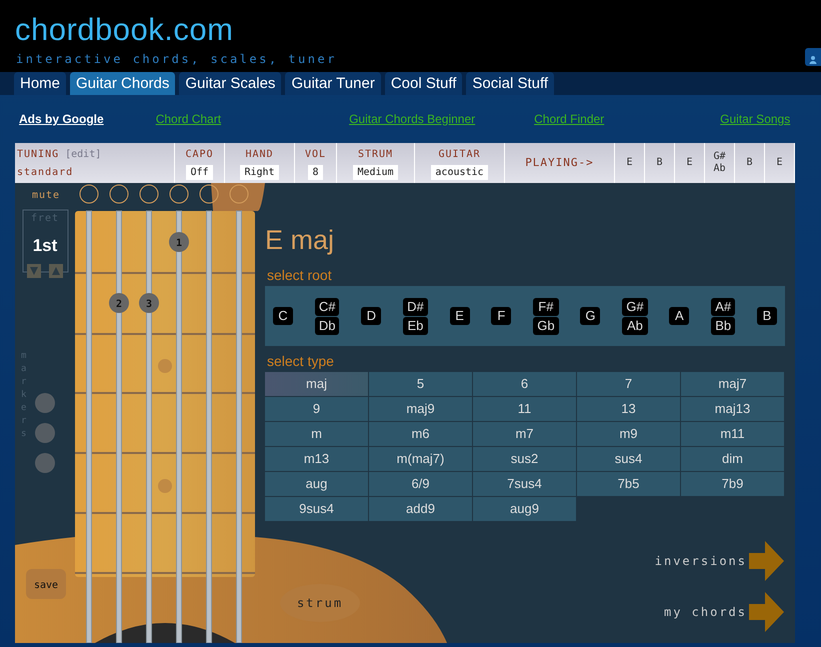  What do you see at coordinates (259, 172) in the screenshot?
I see `setting-field: Right` at bounding box center [259, 172].